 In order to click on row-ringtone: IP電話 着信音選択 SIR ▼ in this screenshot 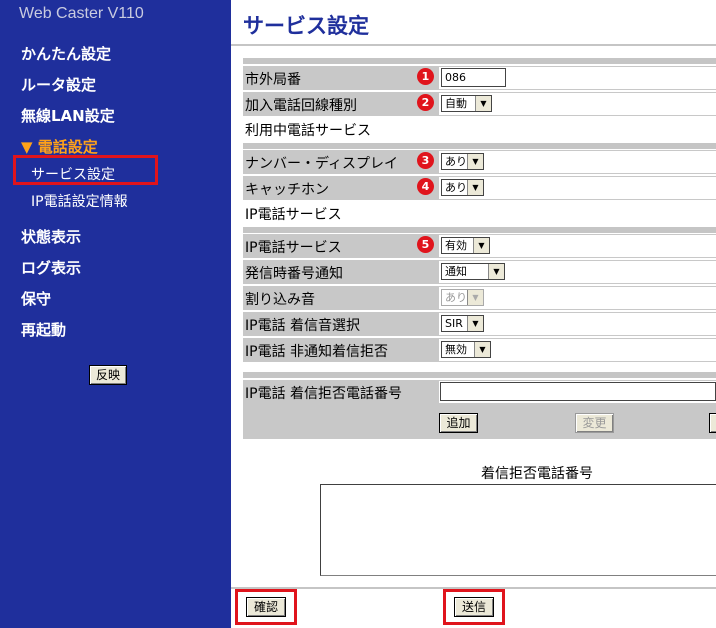, I will do `click(479, 324)`.